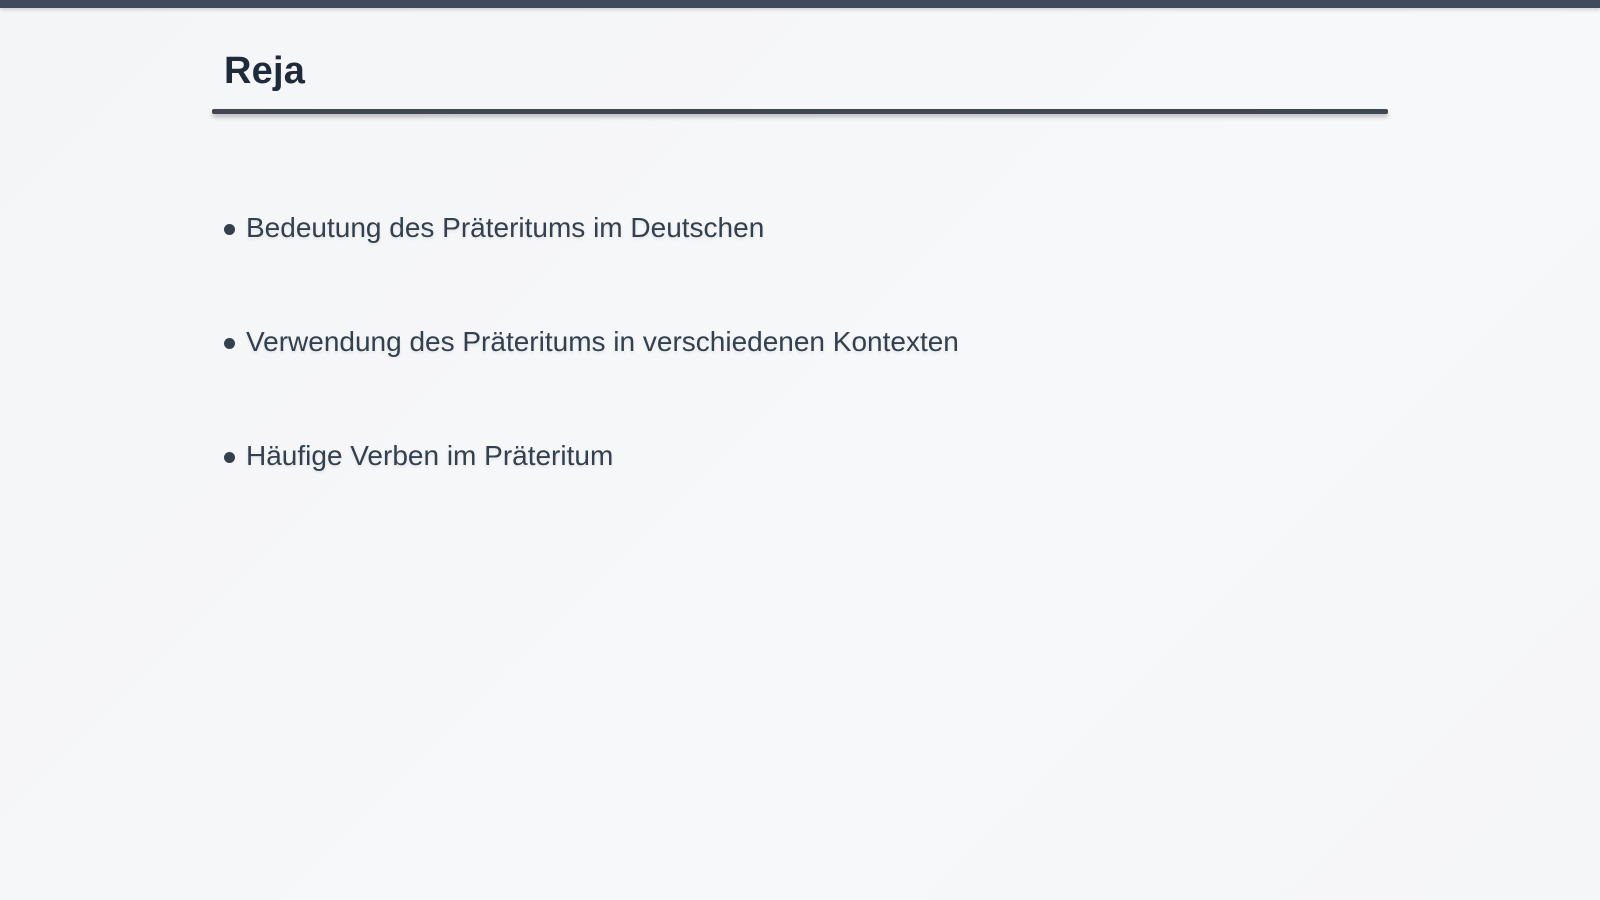 The width and height of the screenshot is (1600, 900). Describe the element at coordinates (265, 71) in the screenshot. I see `slide-title: Reja` at that location.